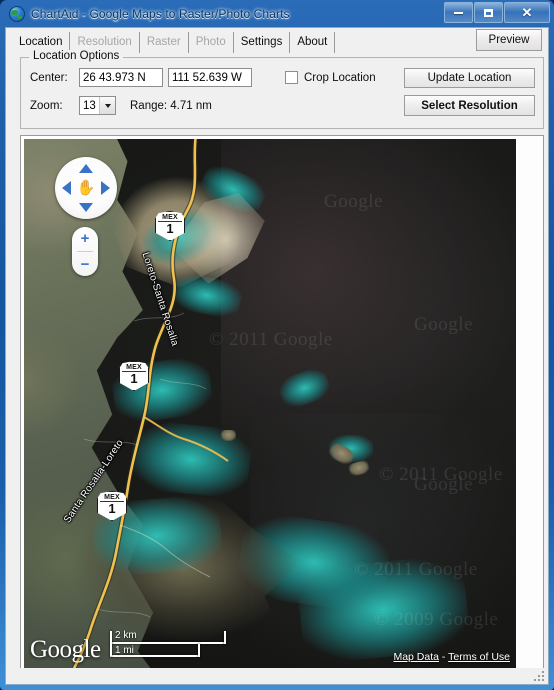 The image size is (554, 690). I want to click on scale-km-label: 2 km, so click(126, 635).